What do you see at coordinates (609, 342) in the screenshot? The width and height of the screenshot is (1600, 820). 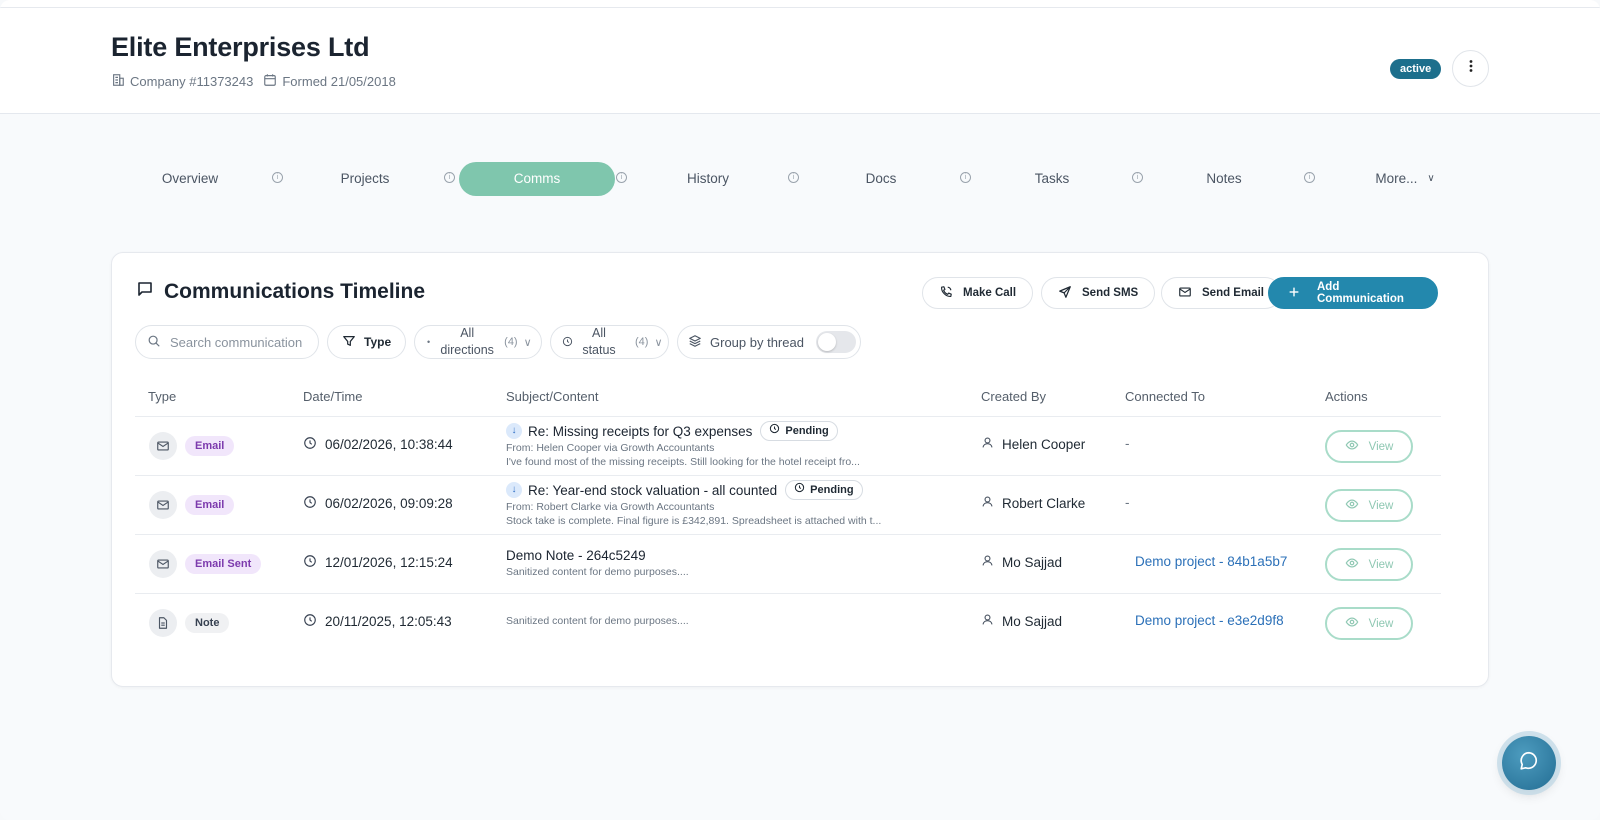 I see `status-filter: All status (4) ∨` at bounding box center [609, 342].